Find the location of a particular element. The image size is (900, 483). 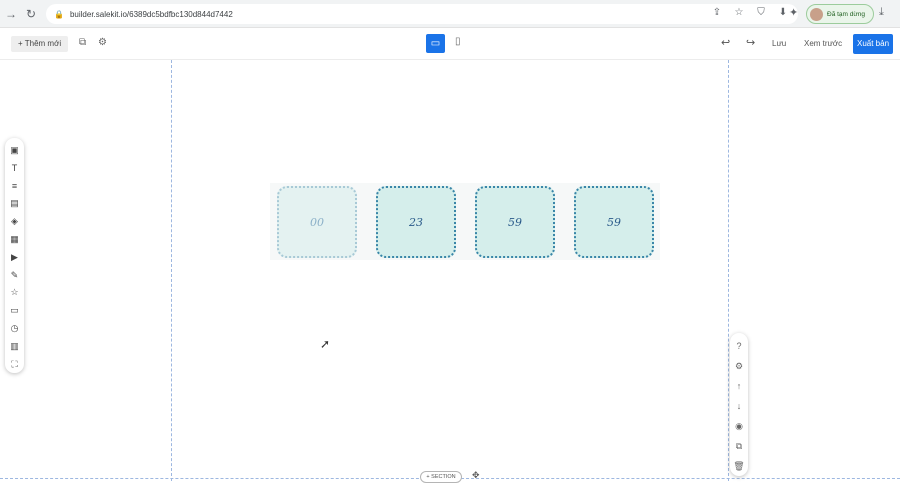

profile-label: Đã tạm dừng is located at coordinates (846, 14).